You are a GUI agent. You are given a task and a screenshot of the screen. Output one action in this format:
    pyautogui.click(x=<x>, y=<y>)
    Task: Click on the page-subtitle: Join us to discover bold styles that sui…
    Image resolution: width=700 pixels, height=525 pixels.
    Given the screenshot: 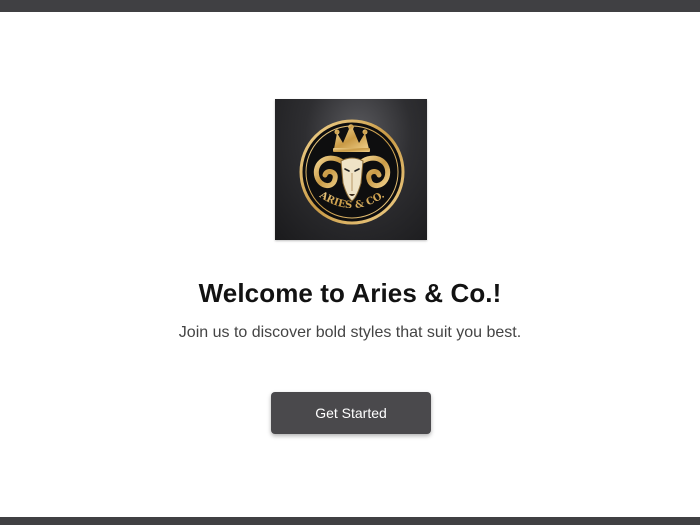 What is the action you would take?
    pyautogui.click(x=350, y=332)
    